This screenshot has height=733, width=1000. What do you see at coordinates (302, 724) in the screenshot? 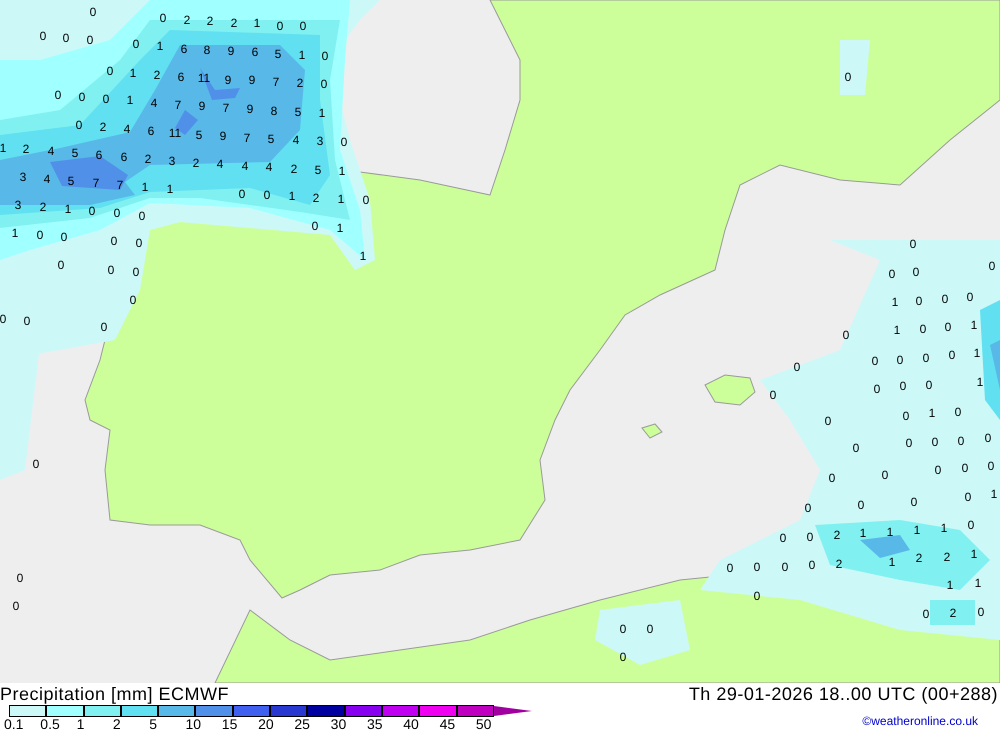
I see `scale-label: 25` at bounding box center [302, 724].